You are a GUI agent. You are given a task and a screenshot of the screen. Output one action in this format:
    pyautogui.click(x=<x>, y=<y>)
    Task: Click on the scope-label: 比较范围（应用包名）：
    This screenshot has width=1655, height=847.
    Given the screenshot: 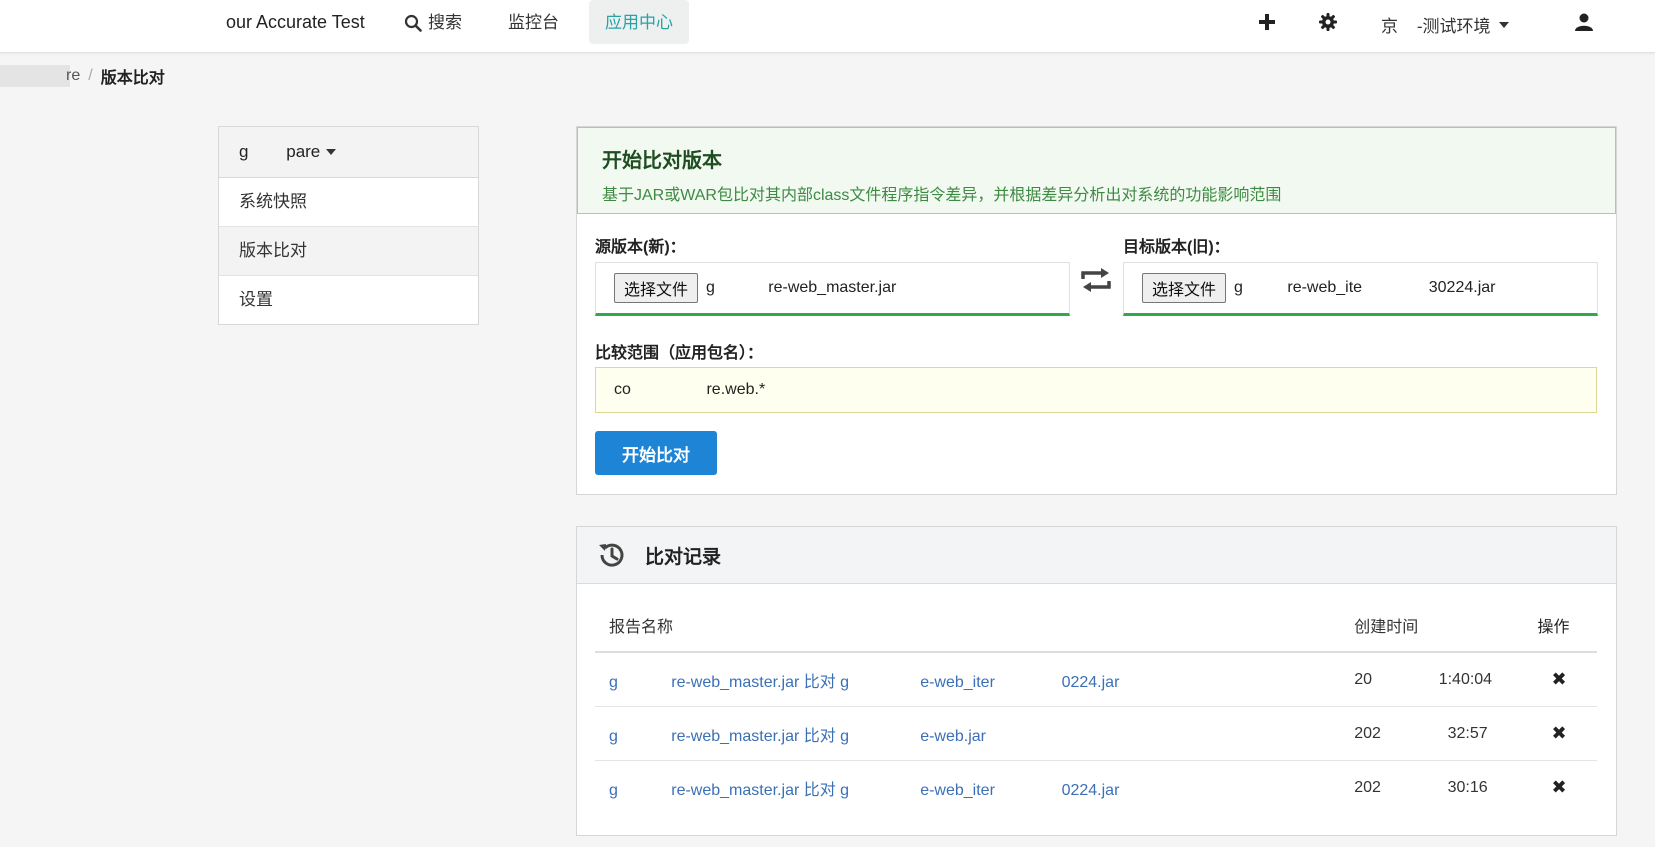 What is the action you would take?
    pyautogui.click(x=679, y=353)
    